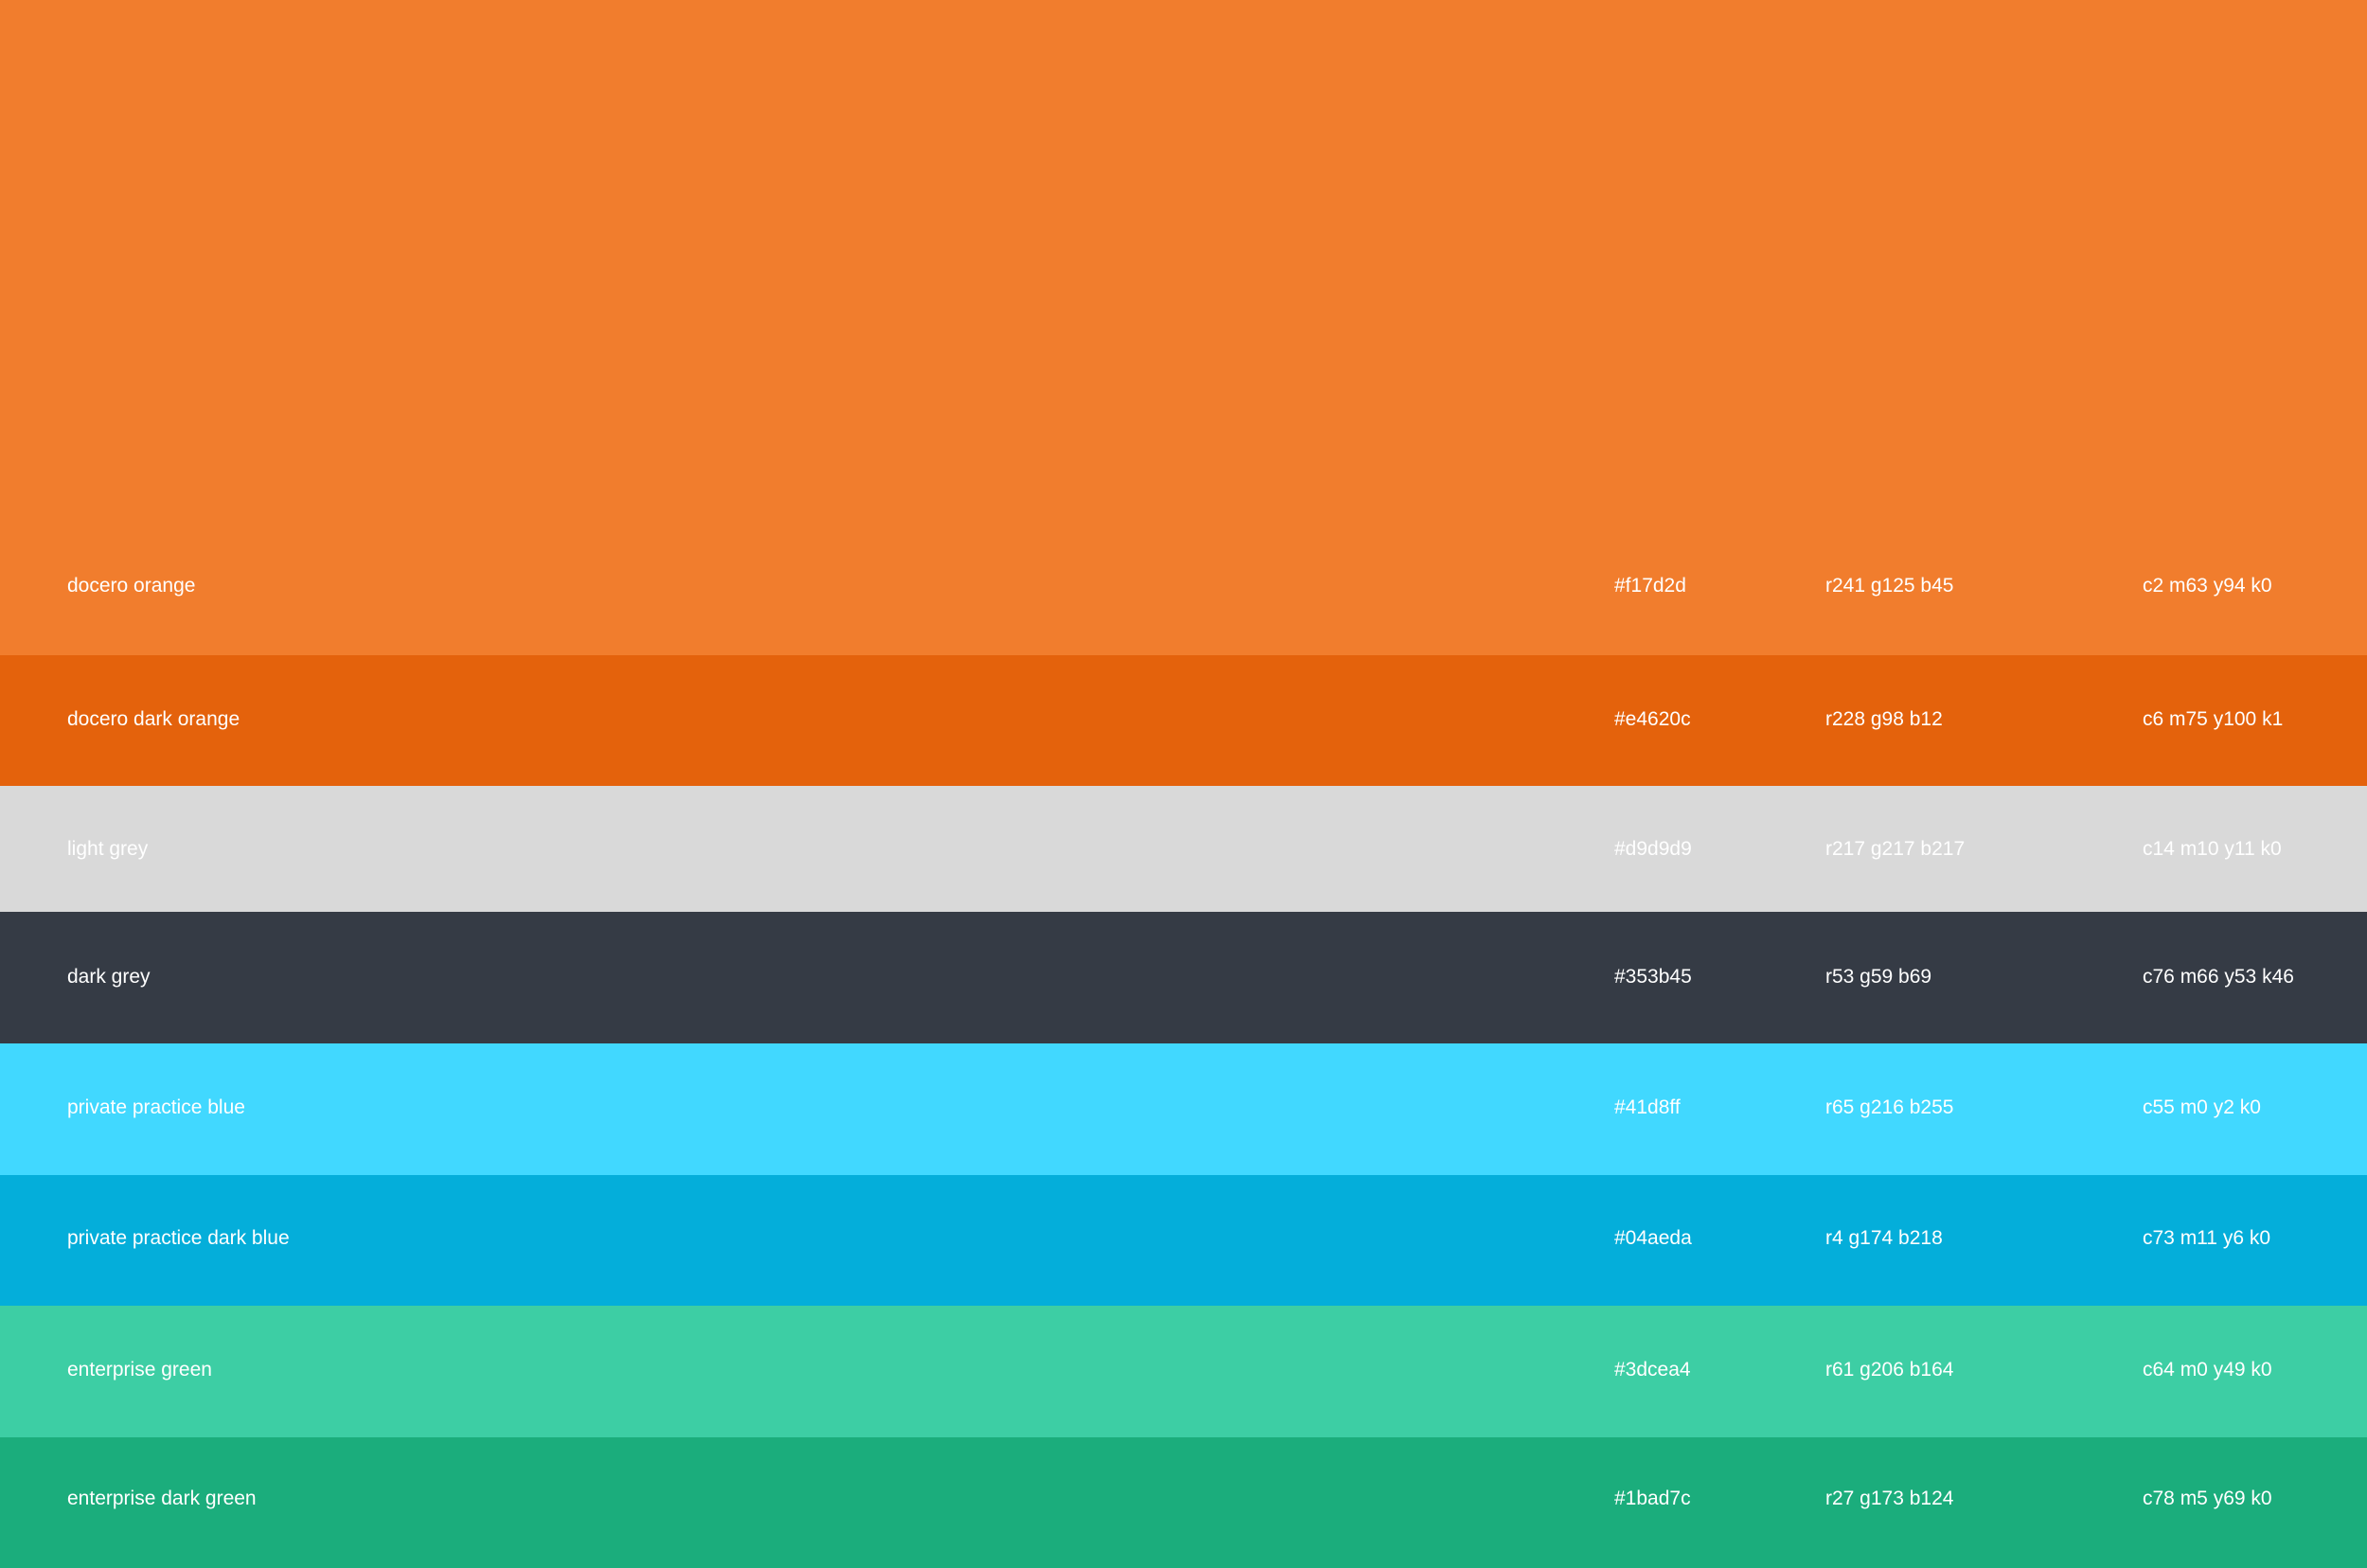 The height and width of the screenshot is (1568, 2367). I want to click on swatch-name: enterprise green, so click(139, 1370).